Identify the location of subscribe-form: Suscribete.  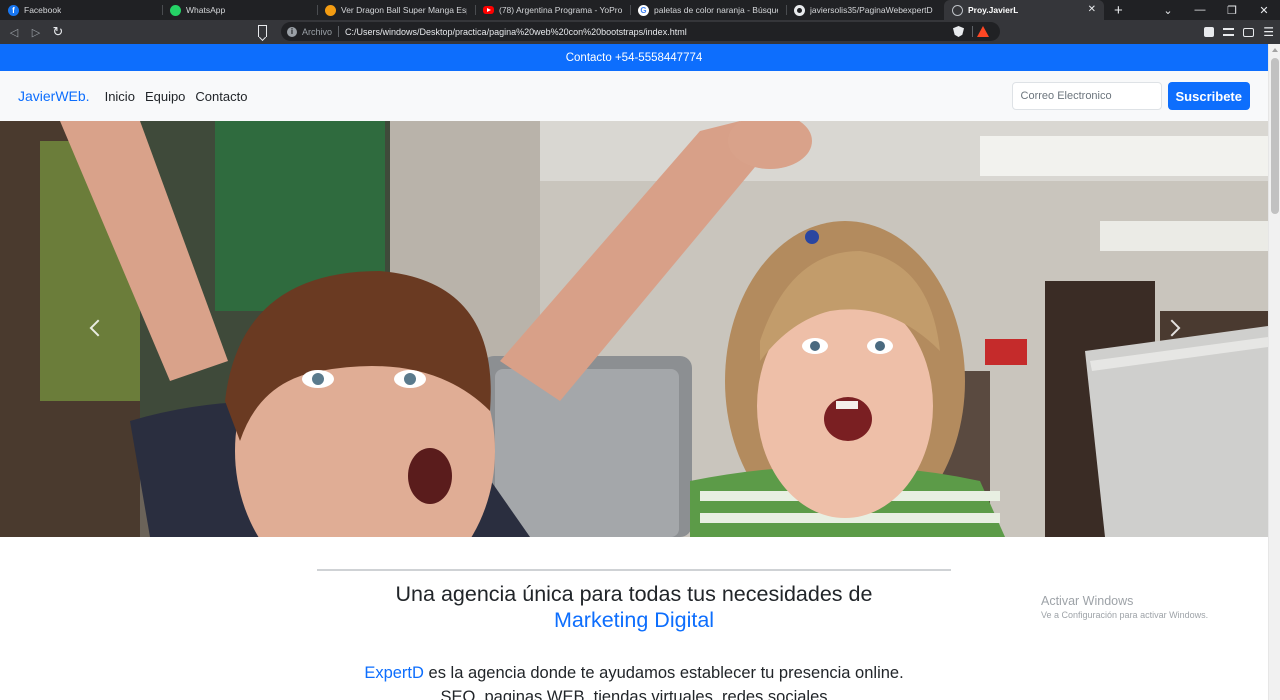
(1130, 96).